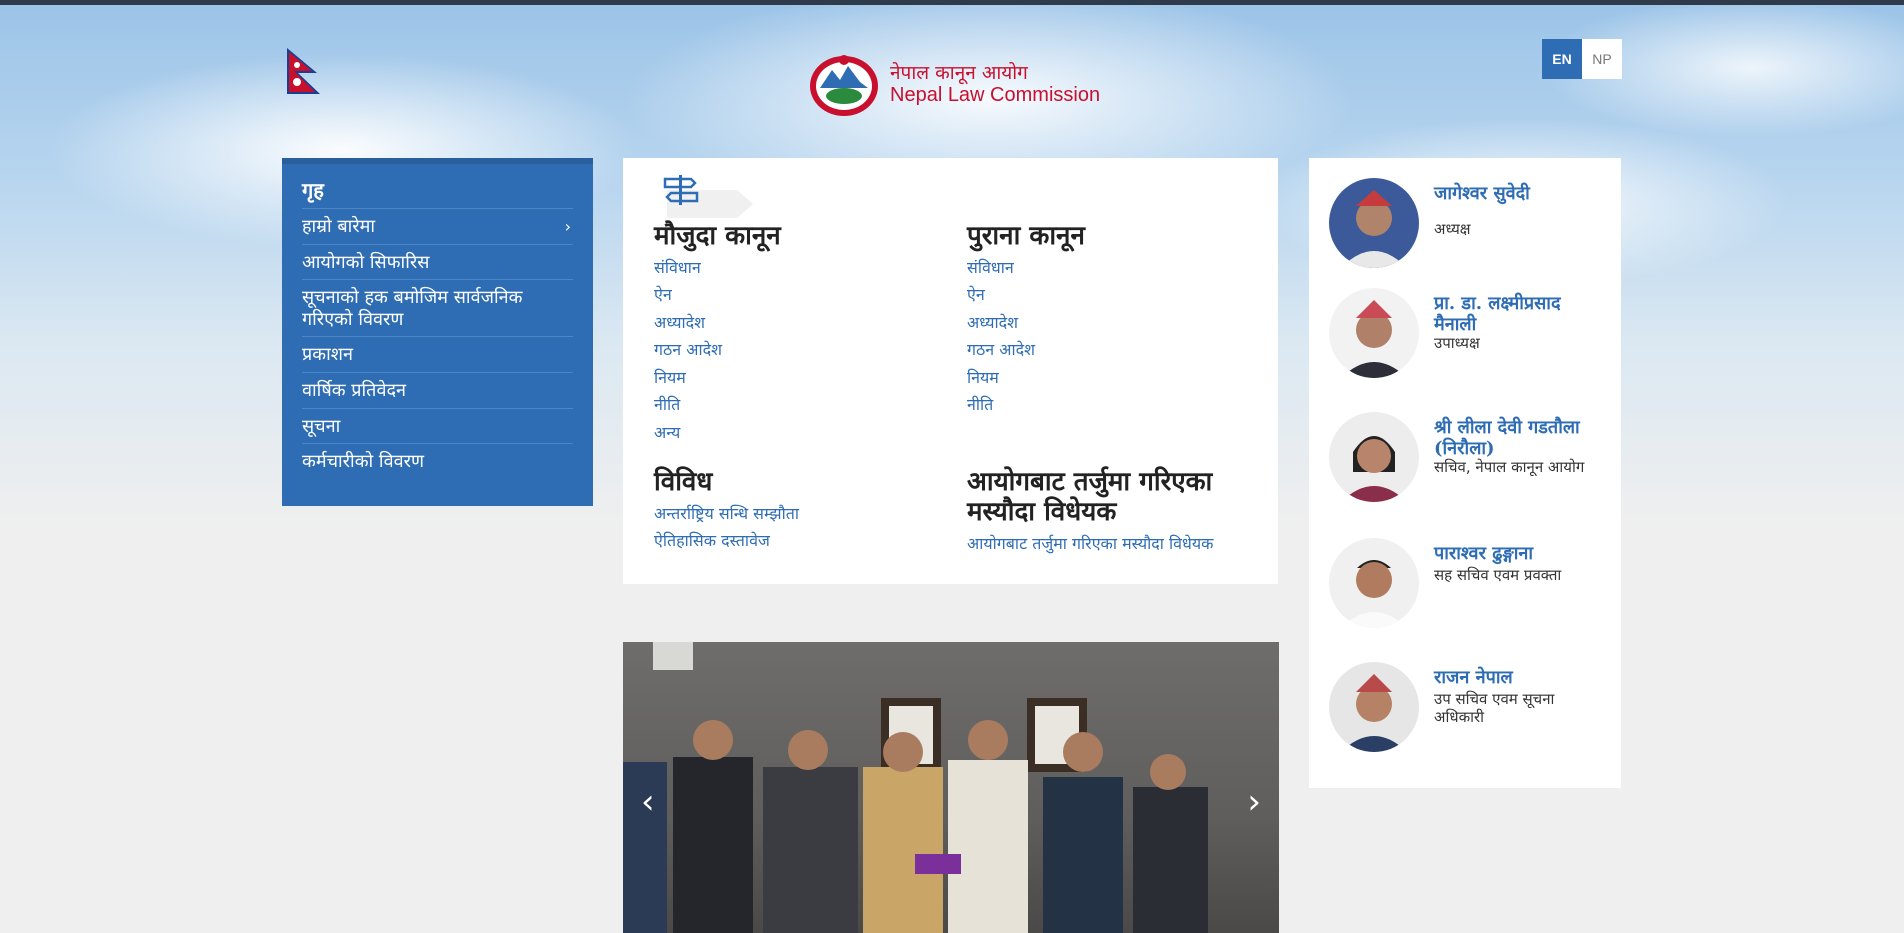 The image size is (1904, 933). What do you see at coordinates (1112, 268) in the screenshot?
I see `old-law-link: संविधान` at bounding box center [1112, 268].